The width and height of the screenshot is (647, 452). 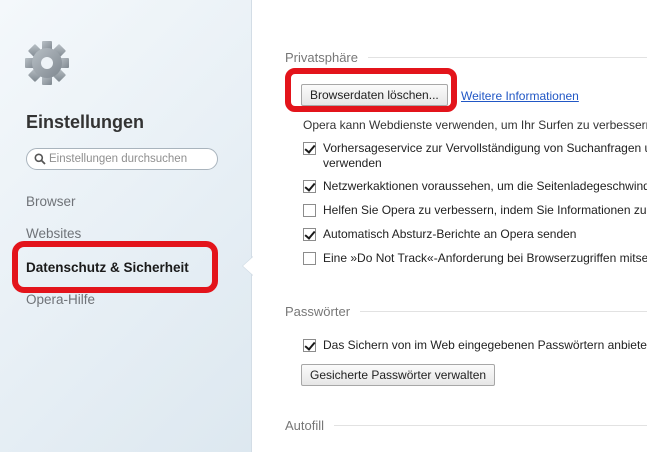 What do you see at coordinates (352, 163) in the screenshot?
I see `option-label-continued: verwenden` at bounding box center [352, 163].